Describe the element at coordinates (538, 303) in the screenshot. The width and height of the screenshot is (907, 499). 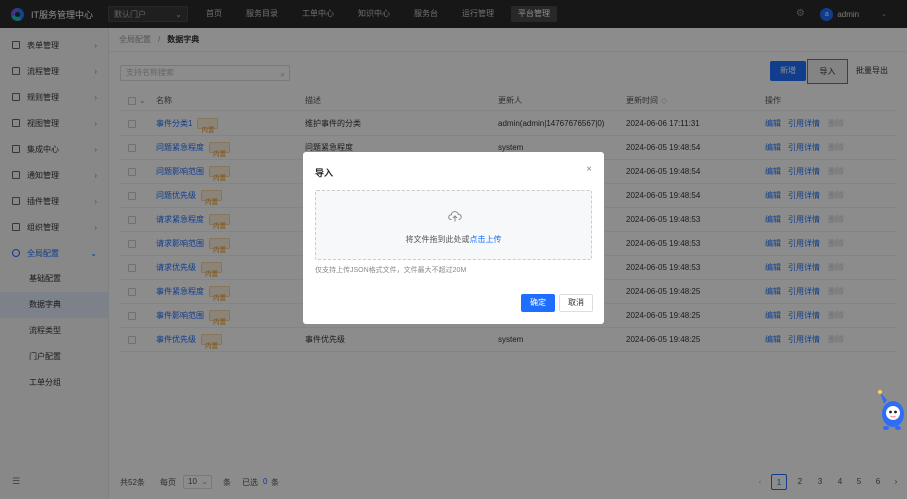
I see `confirm-button: 确定` at that location.